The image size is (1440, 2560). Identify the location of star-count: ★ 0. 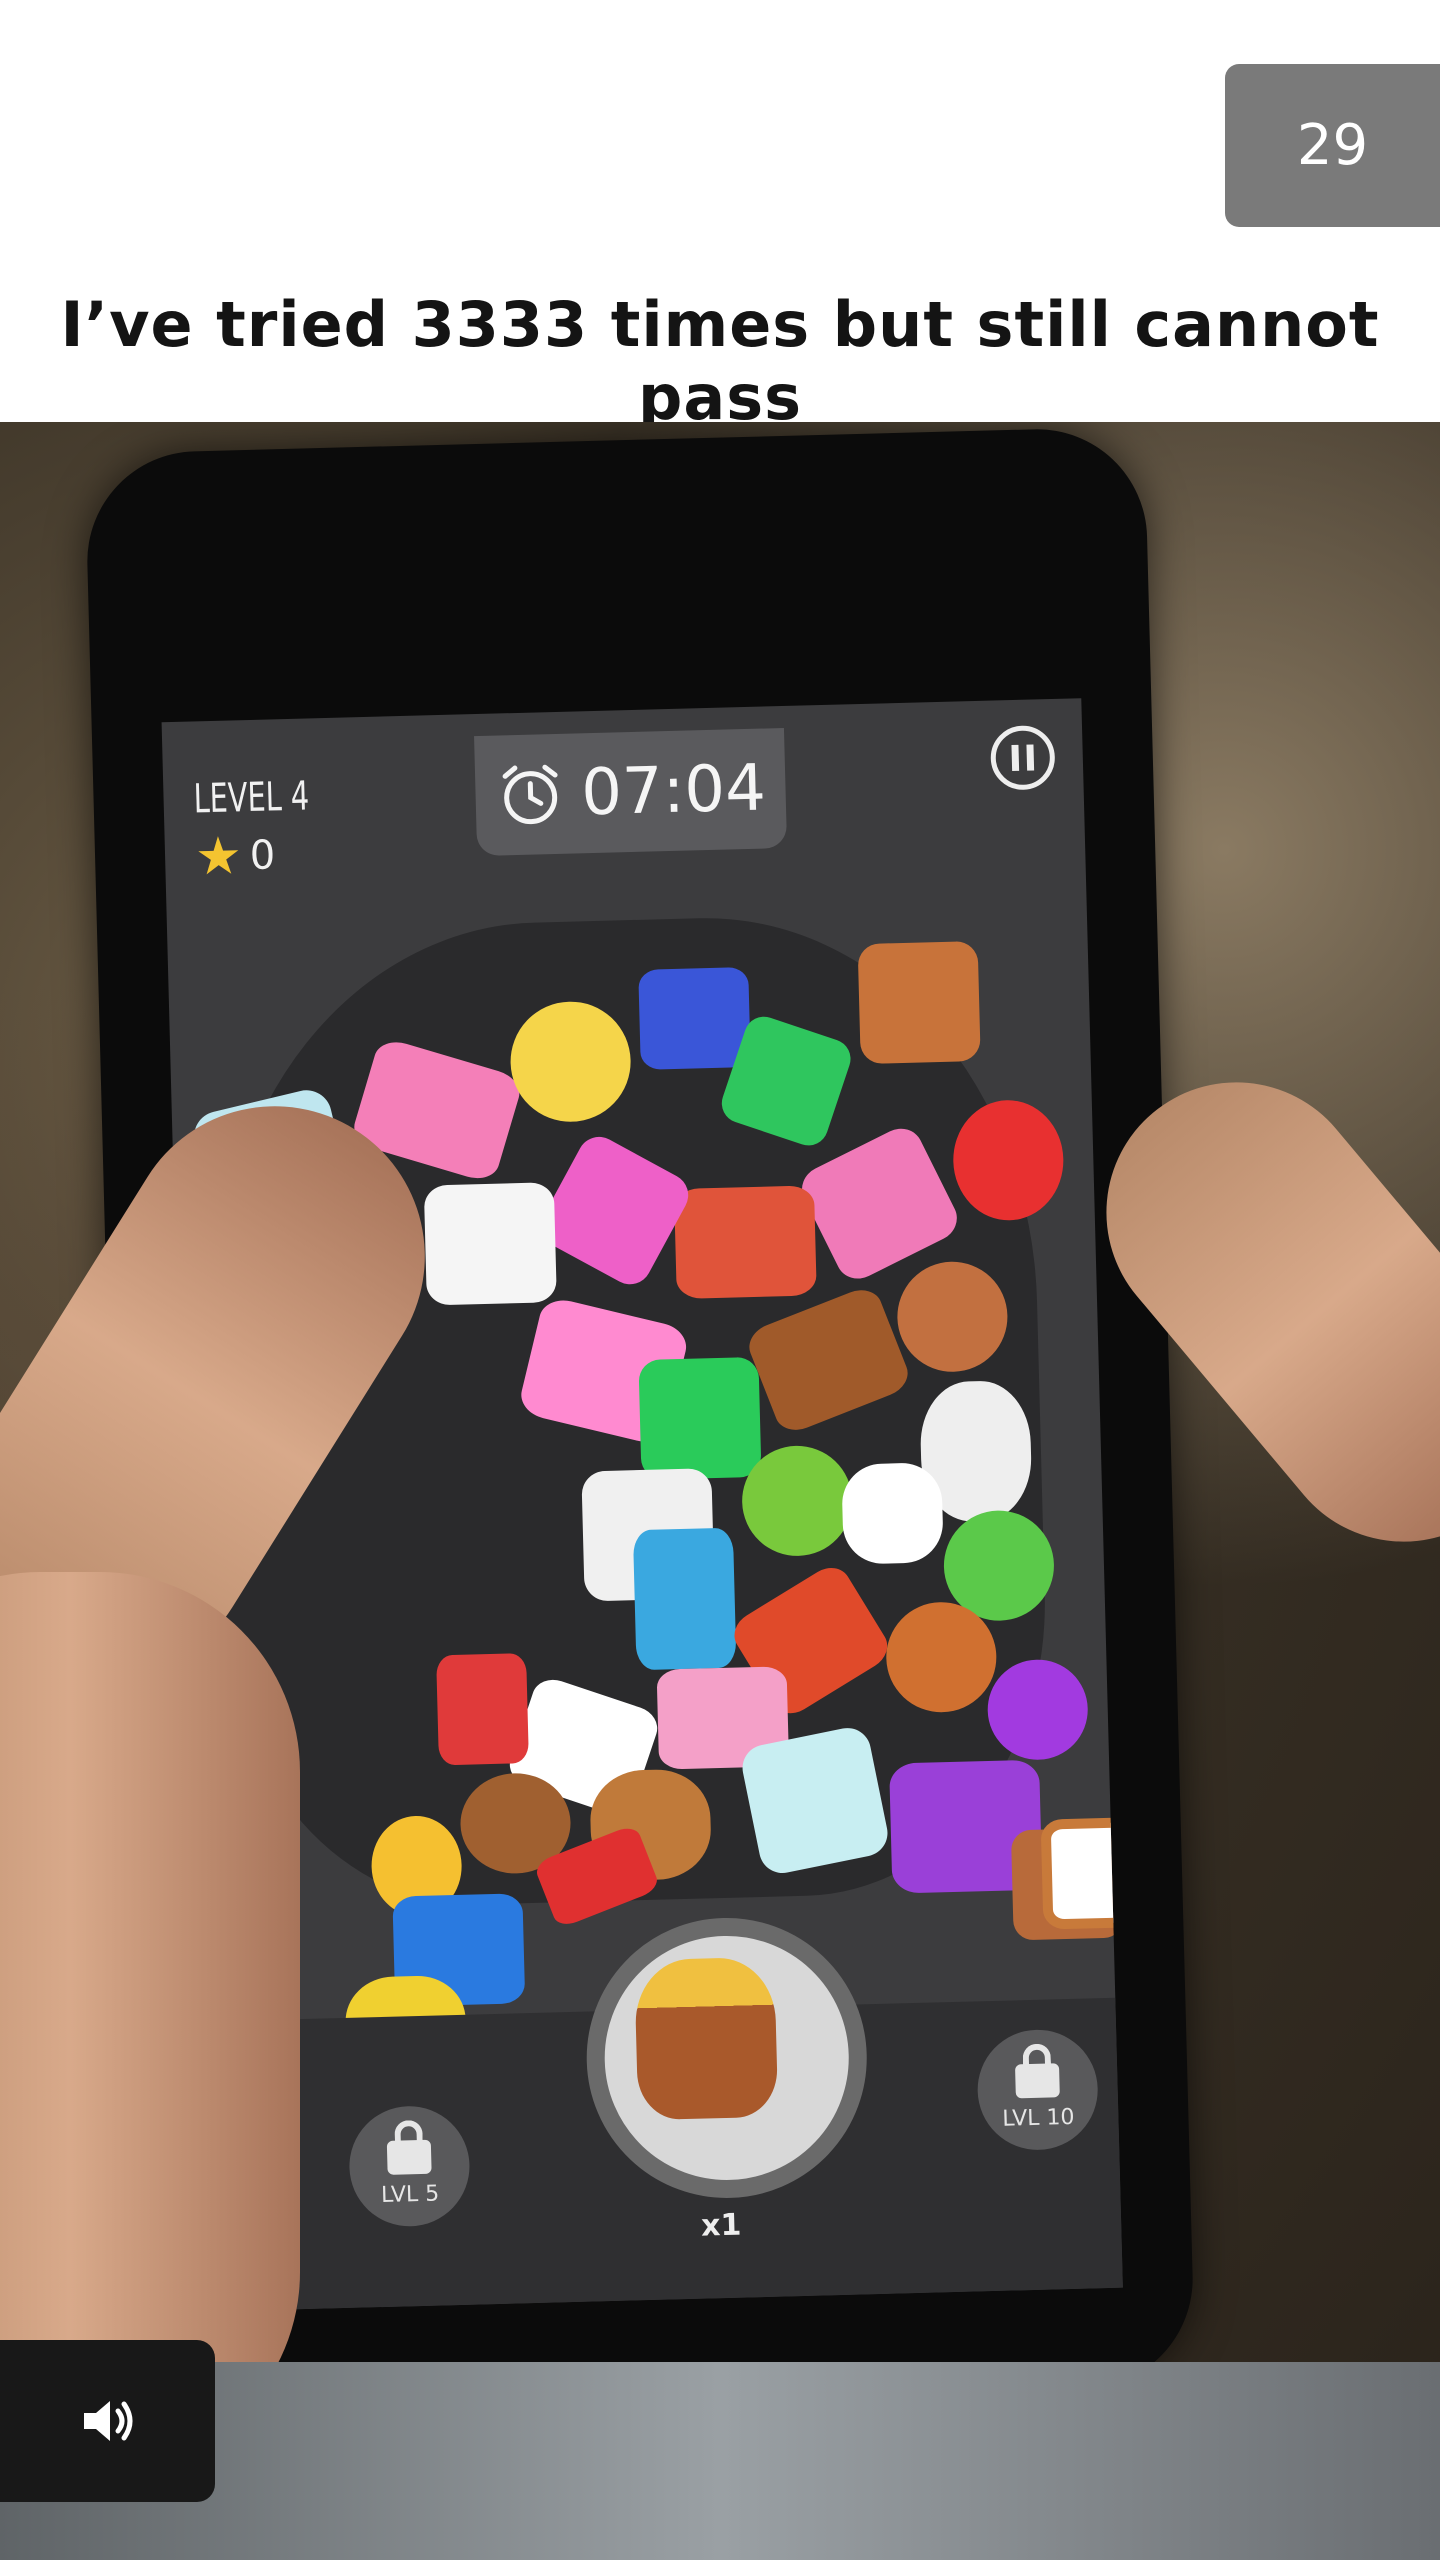
(235, 857).